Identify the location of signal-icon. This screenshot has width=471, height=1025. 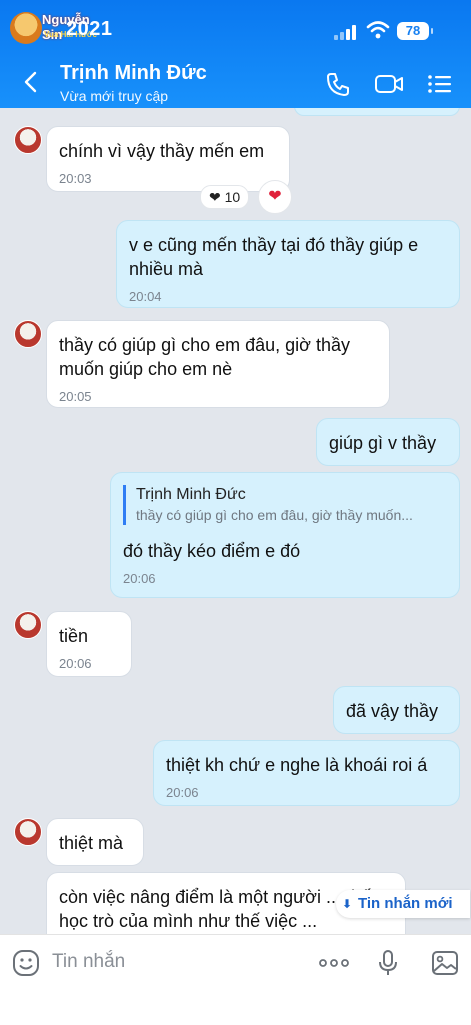
(347, 32).